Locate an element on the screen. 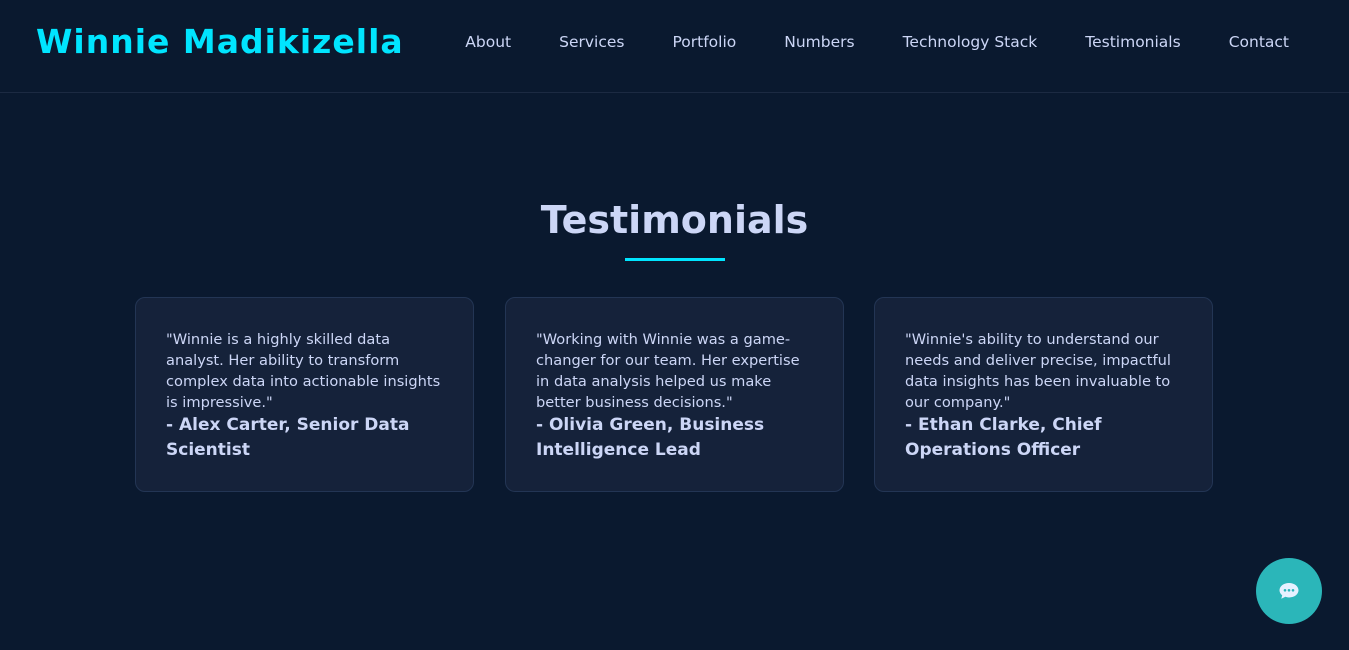 Image resolution: width=1349 pixels, height=650 pixels. nav-item-numbers: Numbers is located at coordinates (819, 42).